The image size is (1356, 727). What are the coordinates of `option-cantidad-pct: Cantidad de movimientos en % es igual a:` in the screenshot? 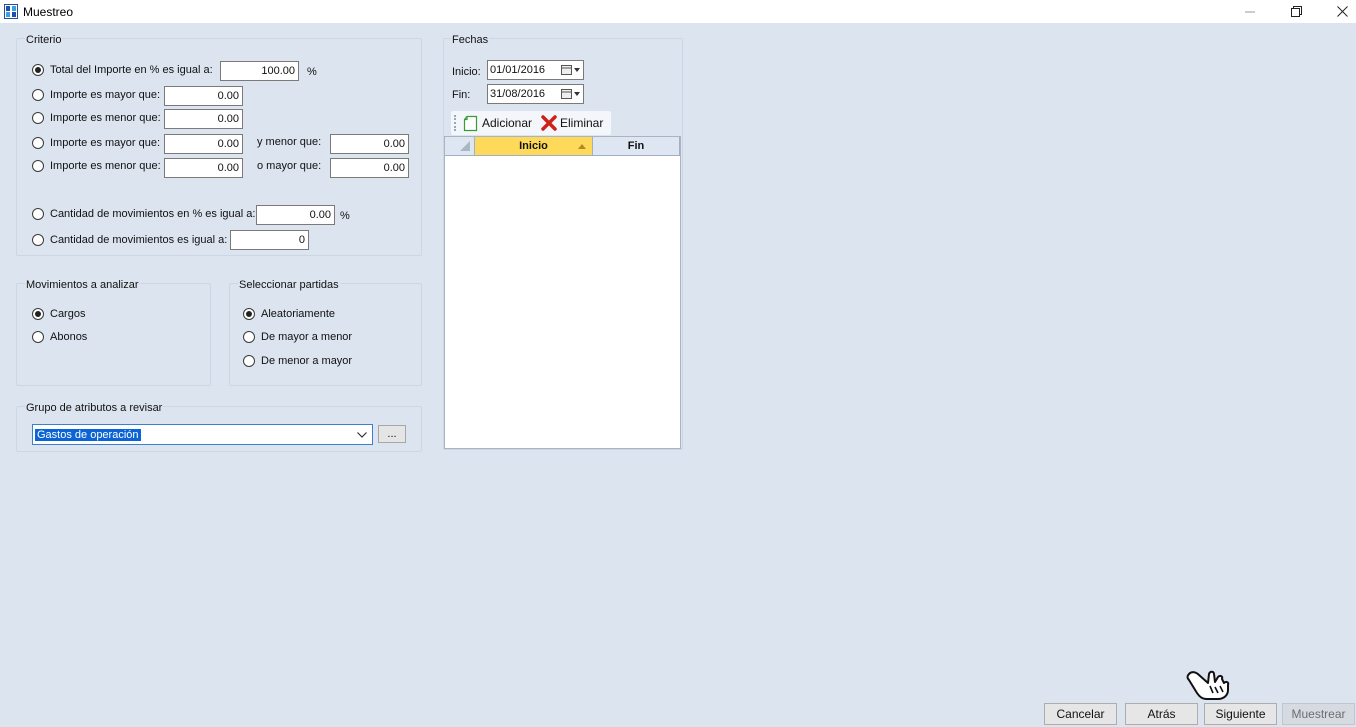 It's located at (143, 214).